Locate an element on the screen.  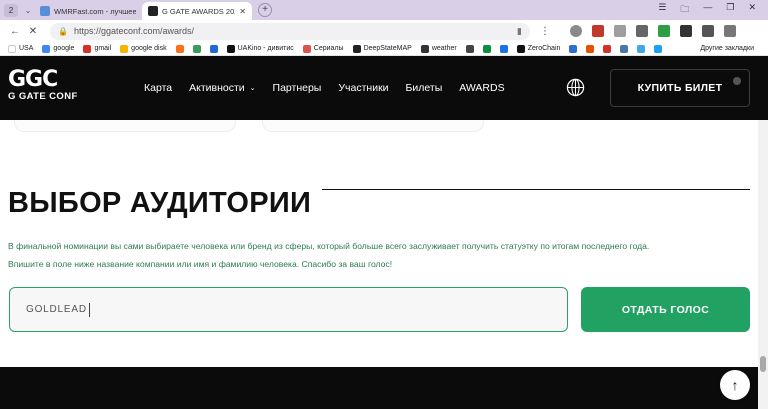
bookmark-label: DeepStateMAP is located at coordinates (387, 48).